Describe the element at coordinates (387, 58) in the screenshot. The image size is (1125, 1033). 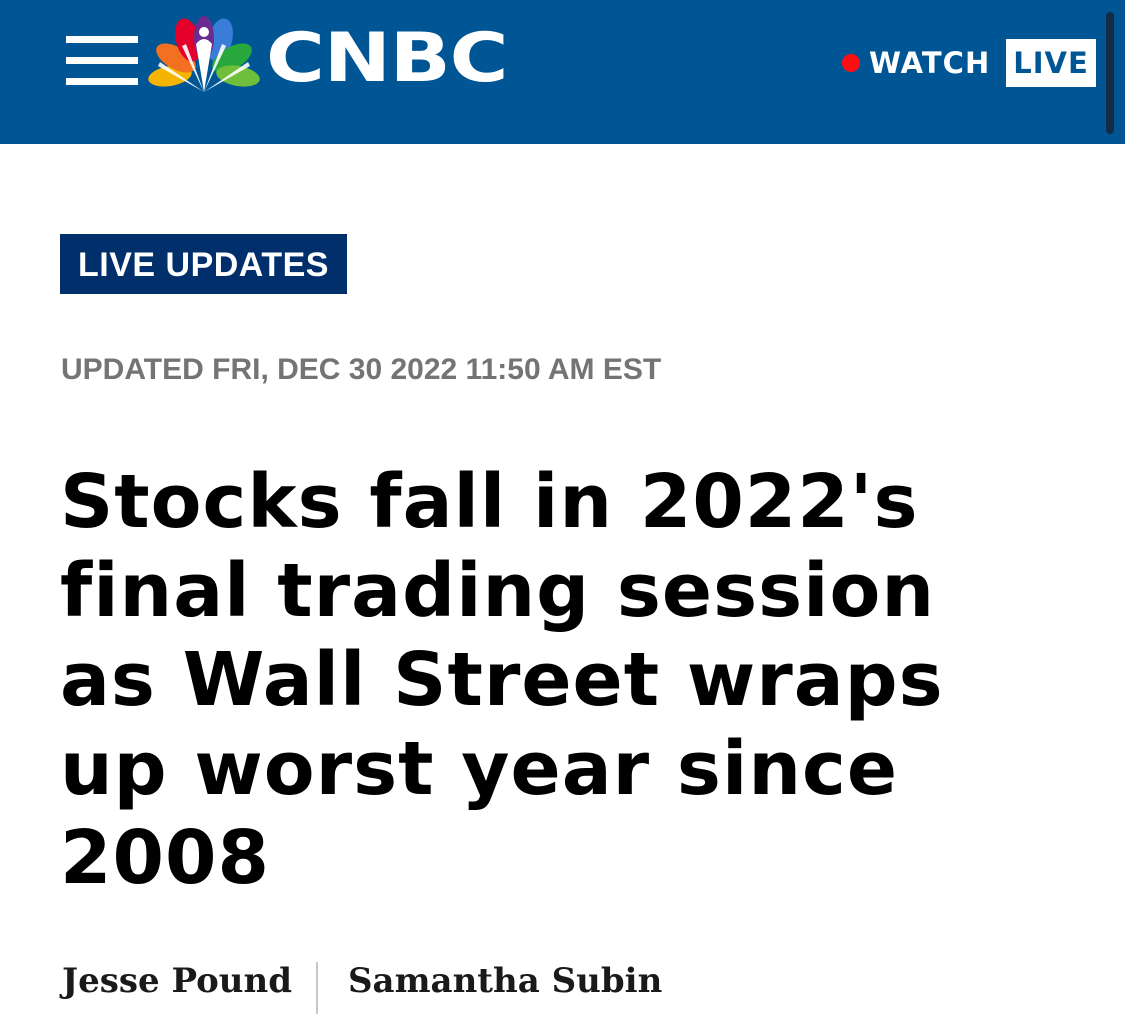
I see `cnbc-wordmark: CNBC` at that location.